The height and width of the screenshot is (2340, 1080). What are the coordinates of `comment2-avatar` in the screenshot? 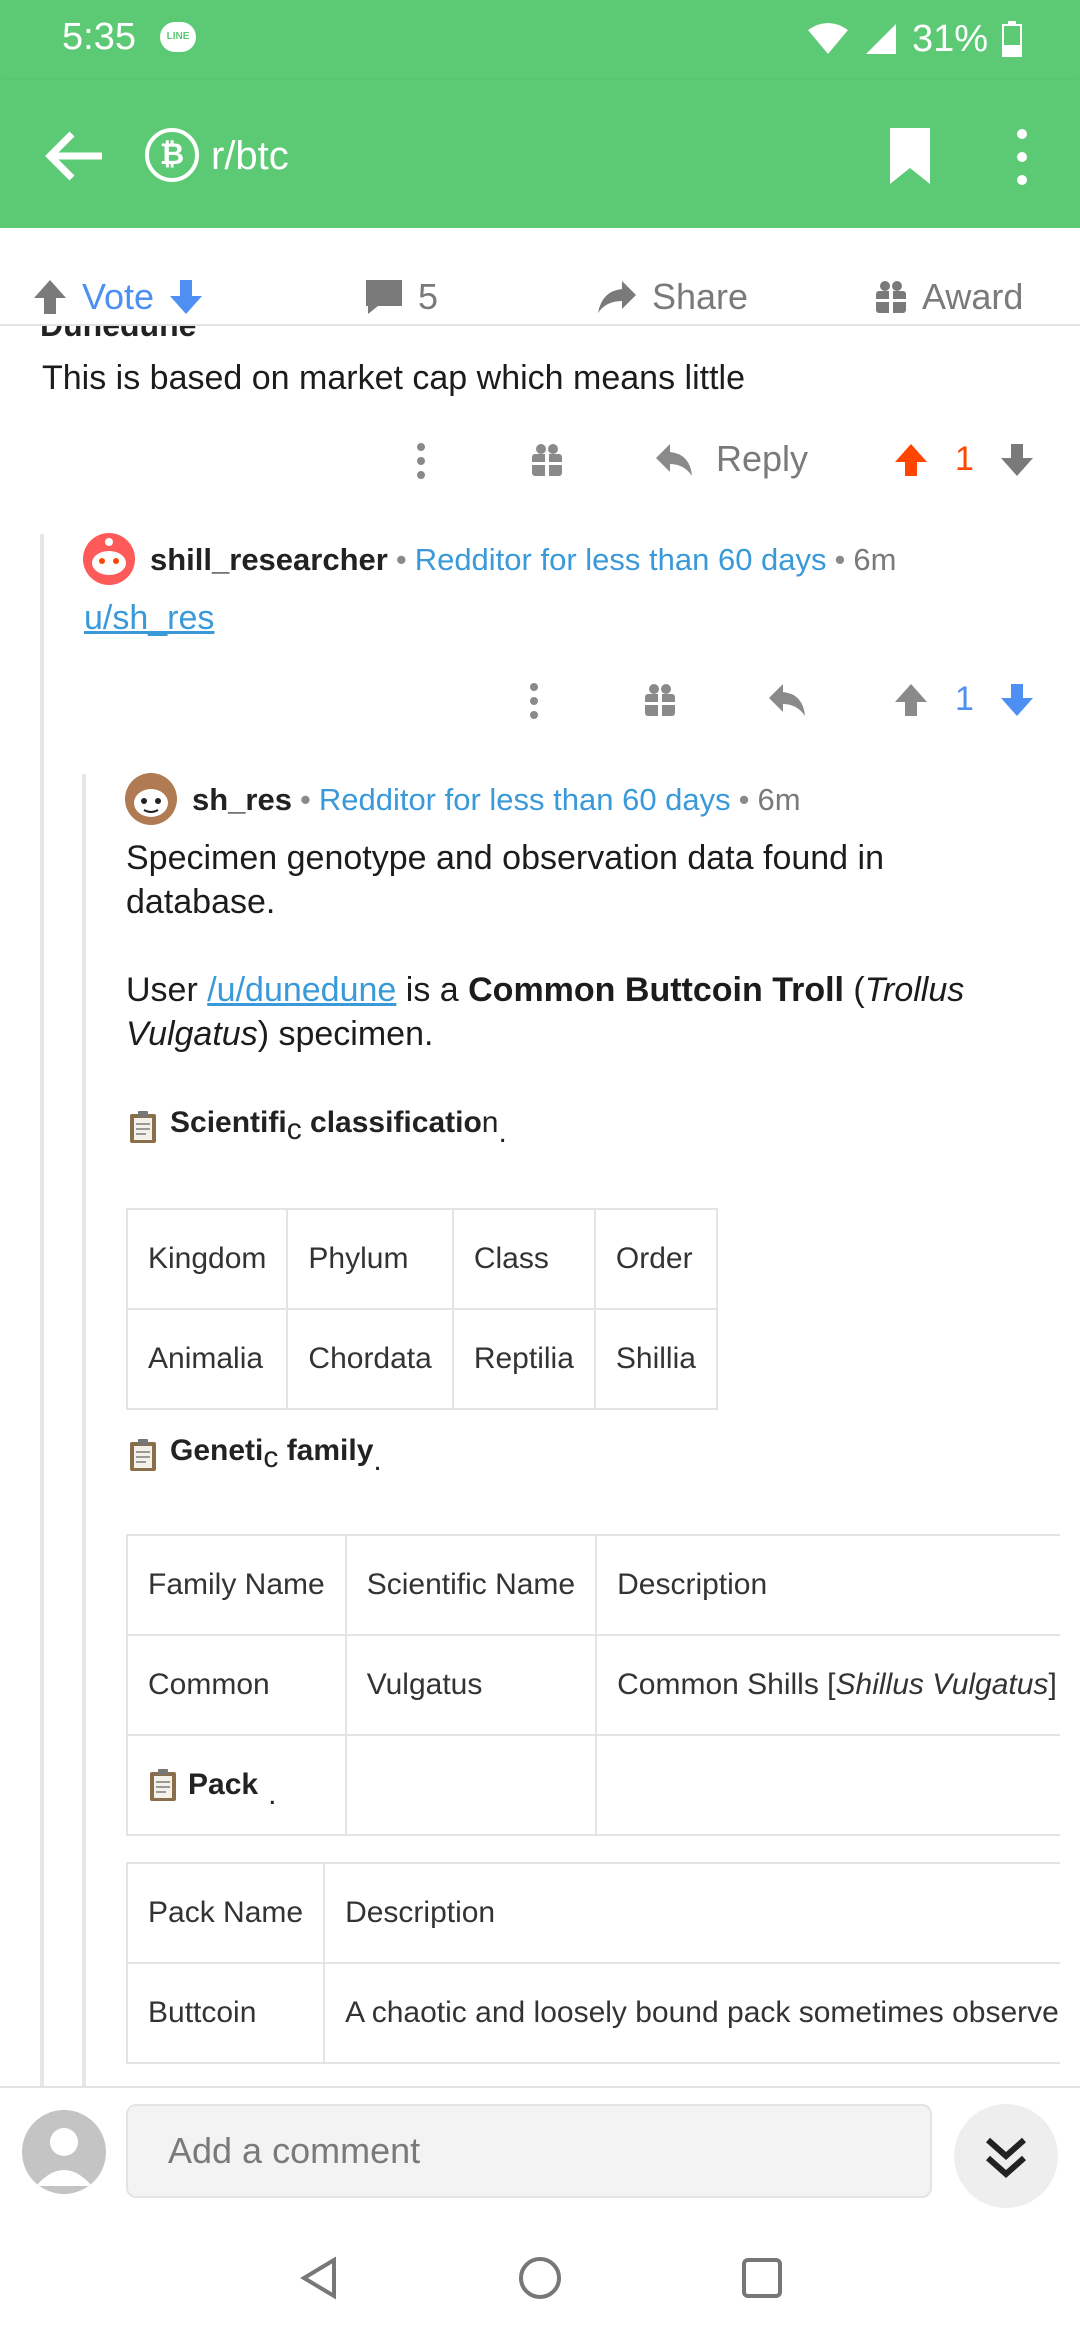 It's located at (109, 559).